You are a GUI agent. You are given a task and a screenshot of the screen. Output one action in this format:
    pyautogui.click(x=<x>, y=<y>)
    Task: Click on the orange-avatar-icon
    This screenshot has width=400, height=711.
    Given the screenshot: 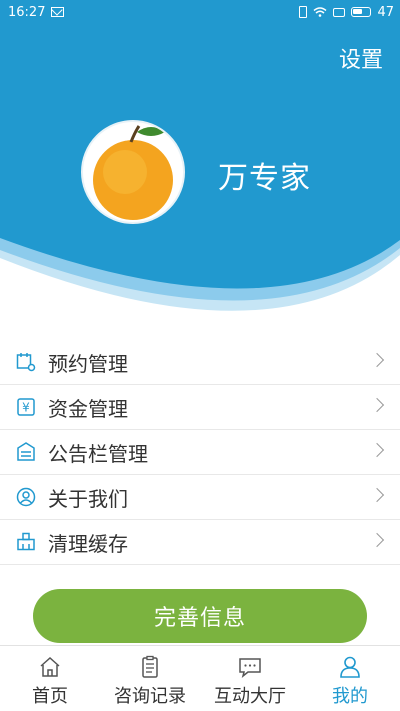 What is the action you would take?
    pyautogui.click(x=133, y=172)
    